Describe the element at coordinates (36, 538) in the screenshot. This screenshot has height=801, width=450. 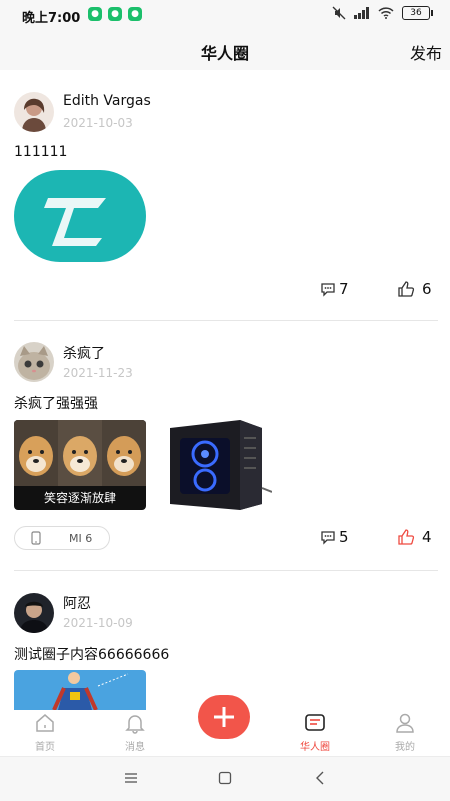
I see `phone-icon` at that location.